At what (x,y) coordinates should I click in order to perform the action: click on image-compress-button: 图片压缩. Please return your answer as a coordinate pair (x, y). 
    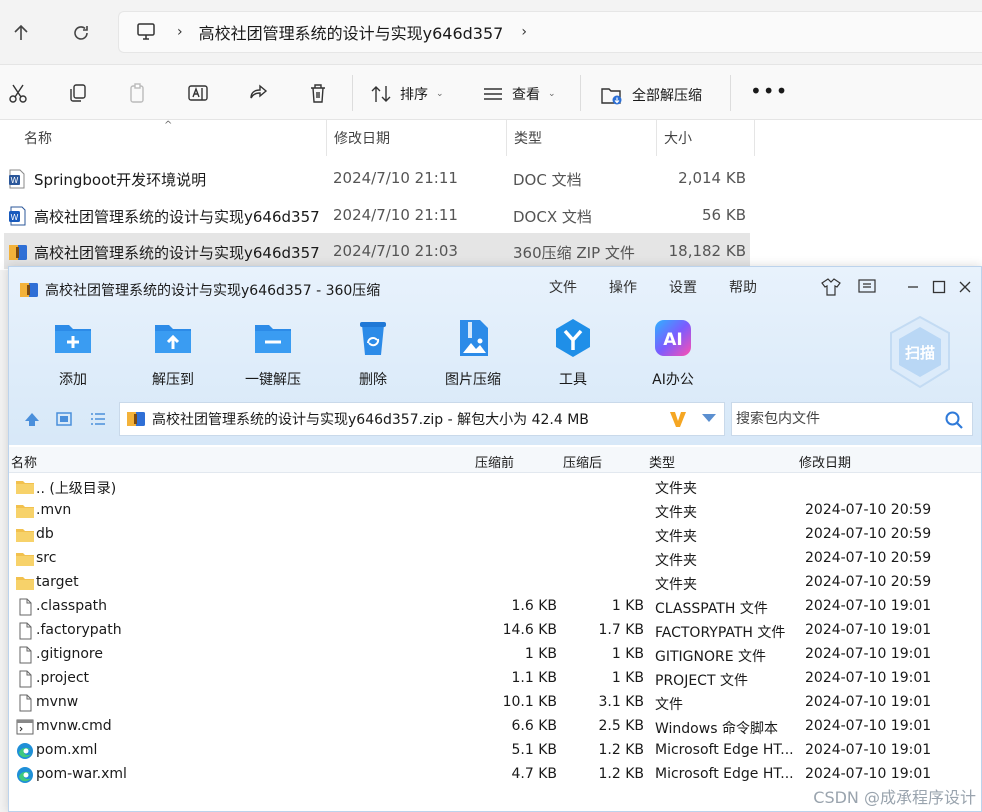
    Looking at the image, I should click on (473, 352).